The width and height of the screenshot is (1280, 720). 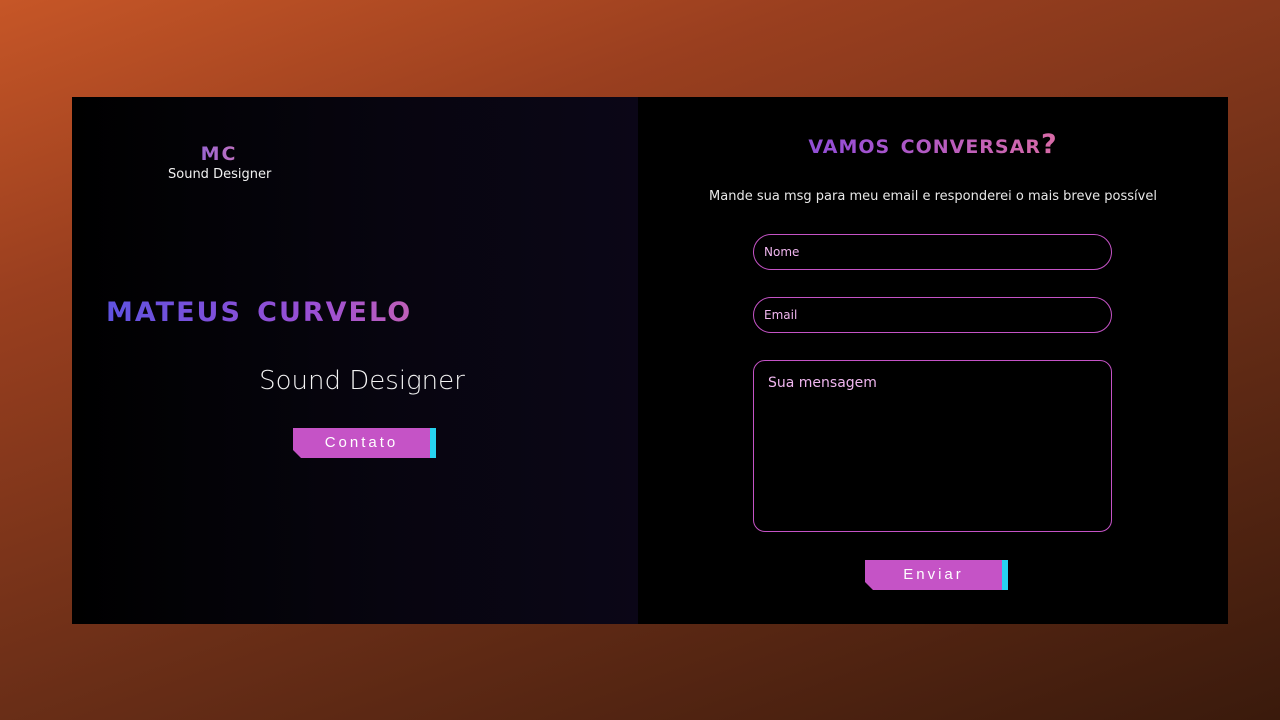 I want to click on name-input, so click(x=932, y=252).